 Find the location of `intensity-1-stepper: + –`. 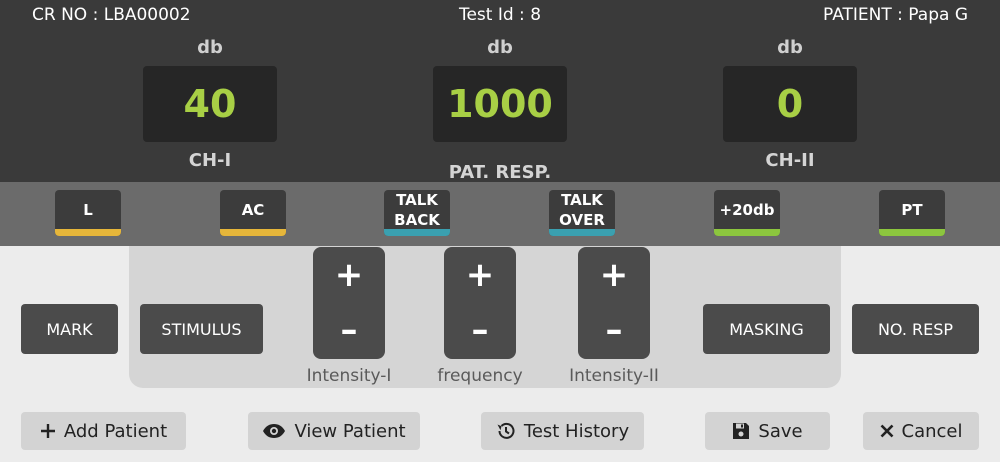

intensity-1-stepper: + – is located at coordinates (349, 303).